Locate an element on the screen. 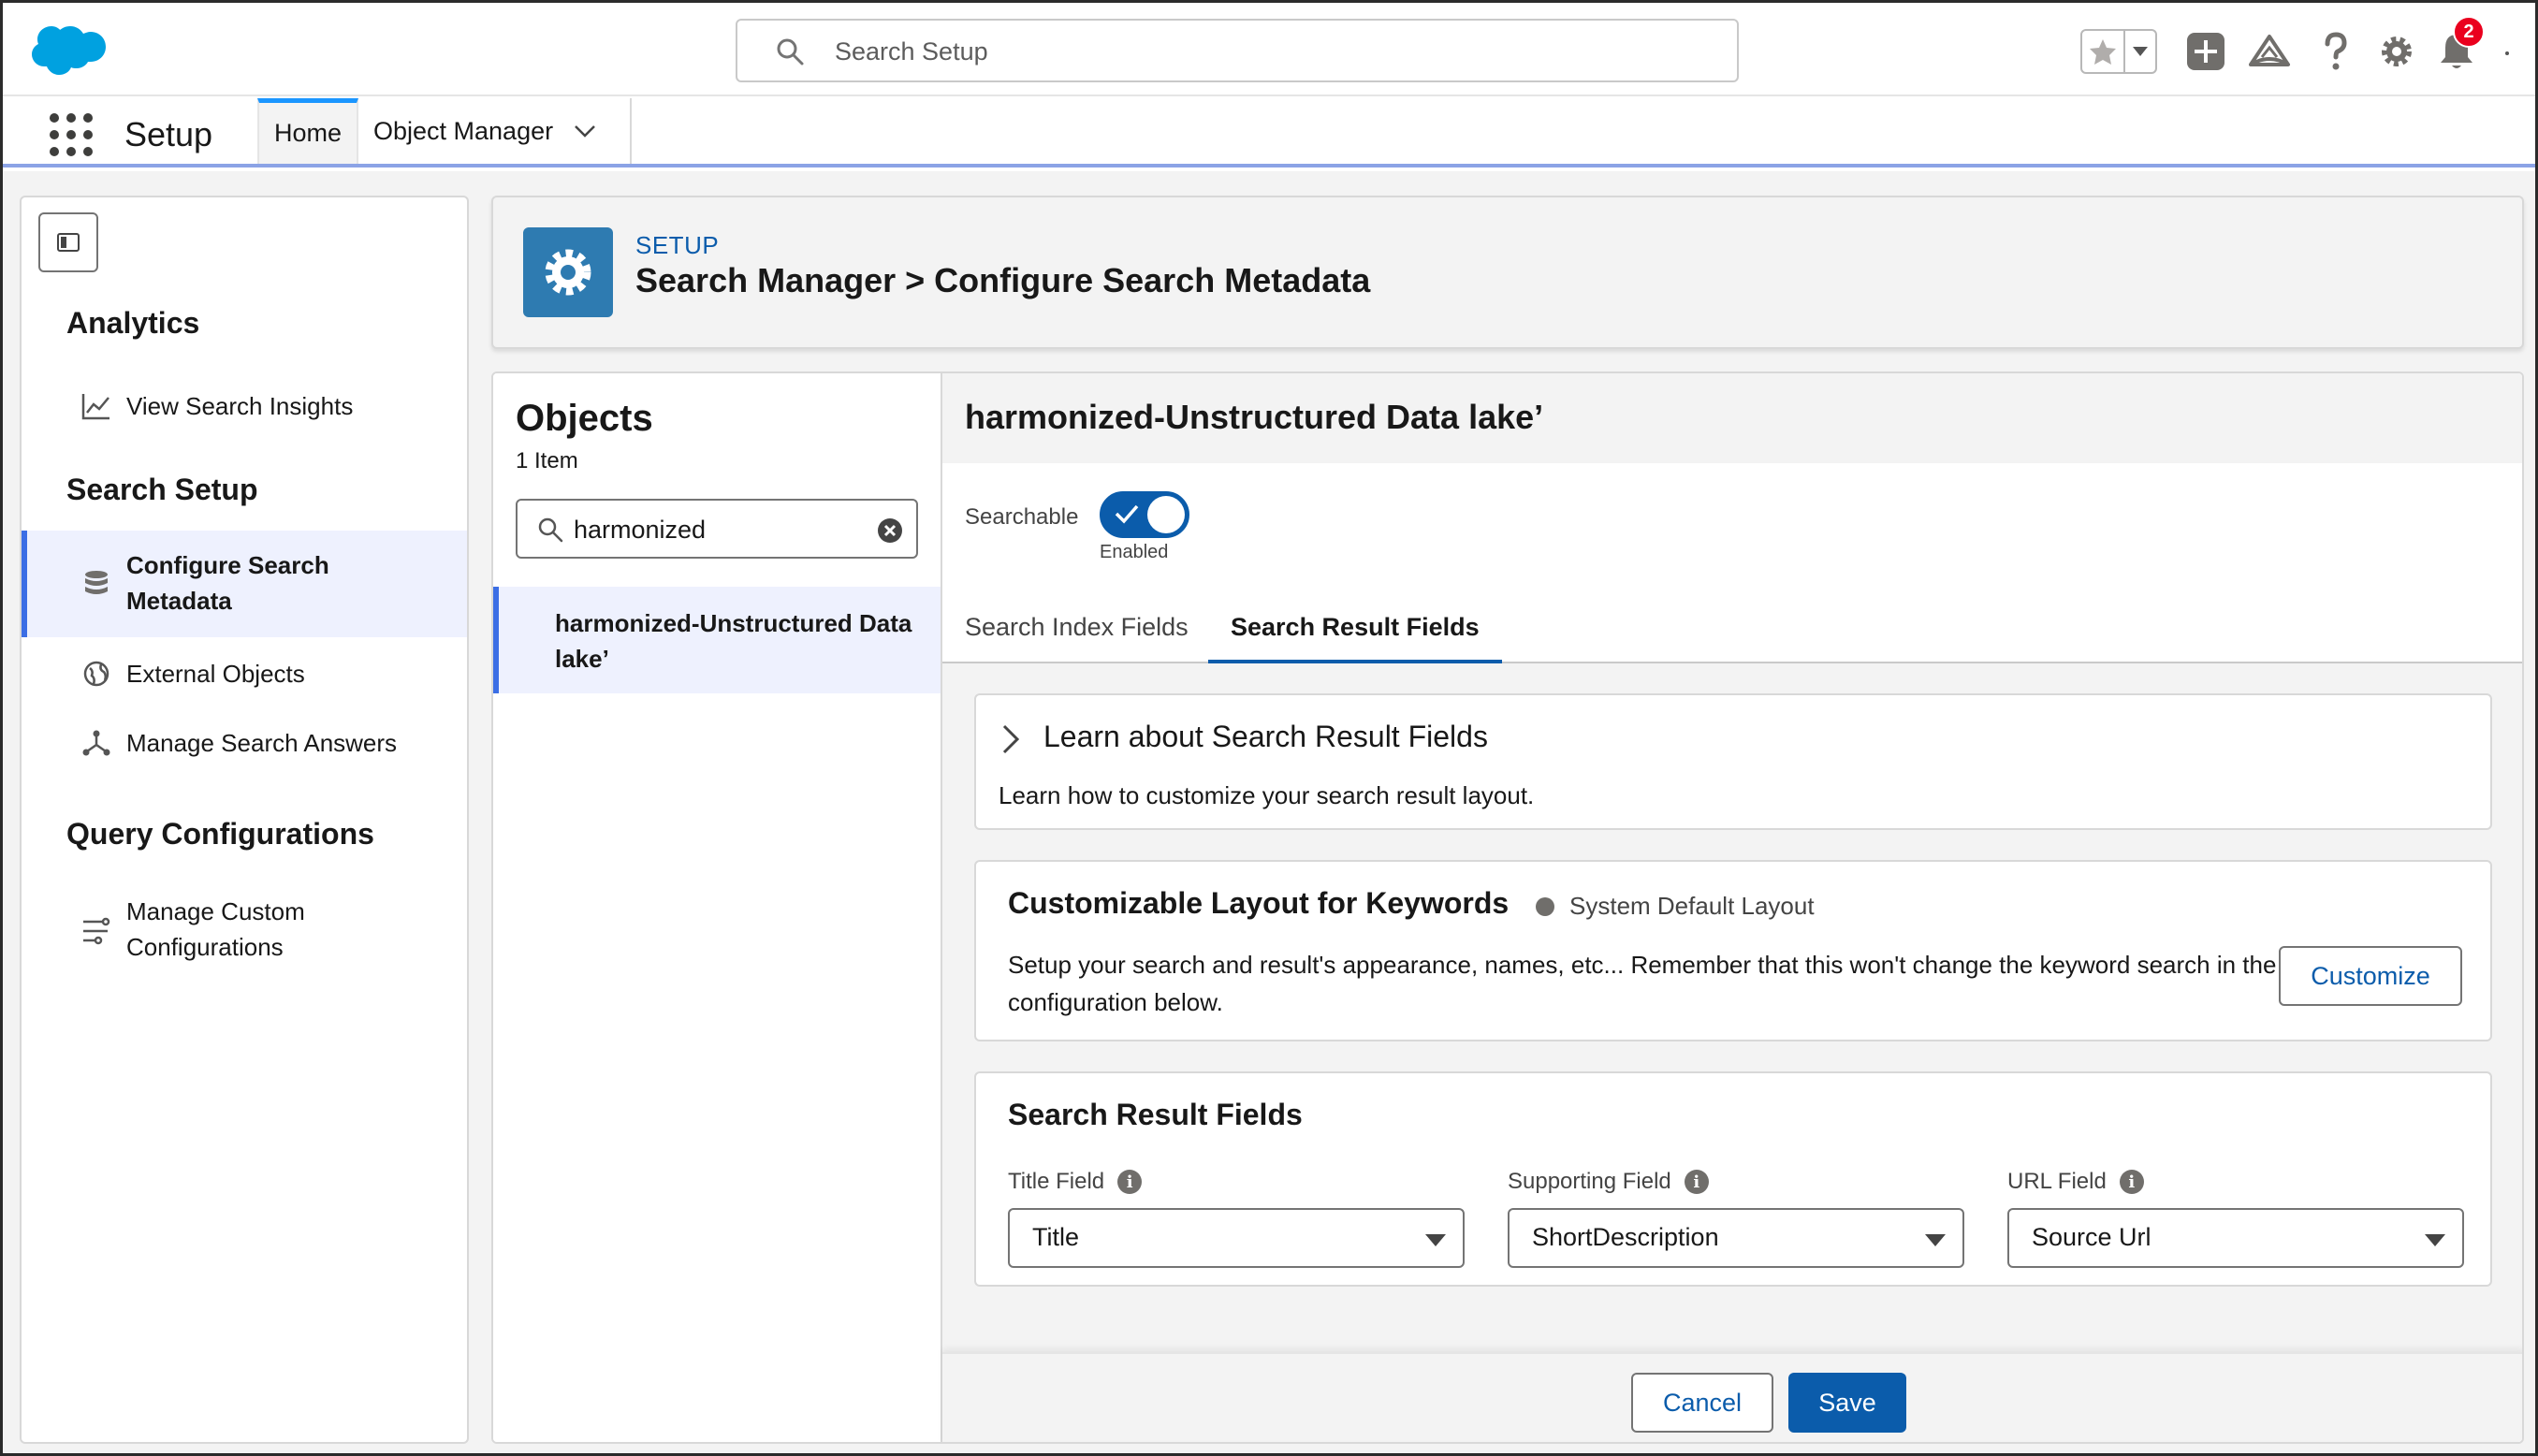 This screenshot has width=2538, height=1456. app-nav-bar: Setup Home Object Manager is located at coordinates (1269, 132).